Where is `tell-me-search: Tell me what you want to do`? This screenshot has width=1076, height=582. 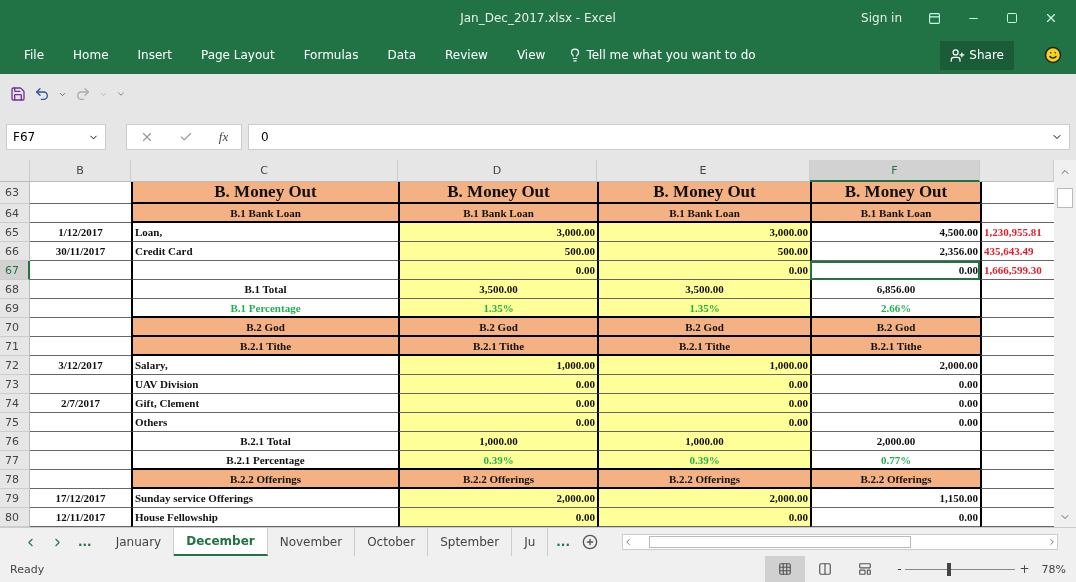 tell-me-search: Tell me what you want to do is located at coordinates (662, 55).